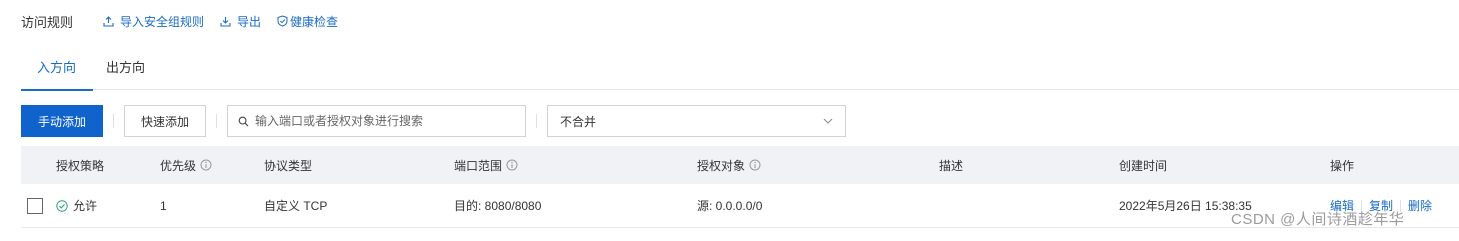 This screenshot has width=1459, height=241. I want to click on manual-add-button: 手动添加, so click(62, 121).